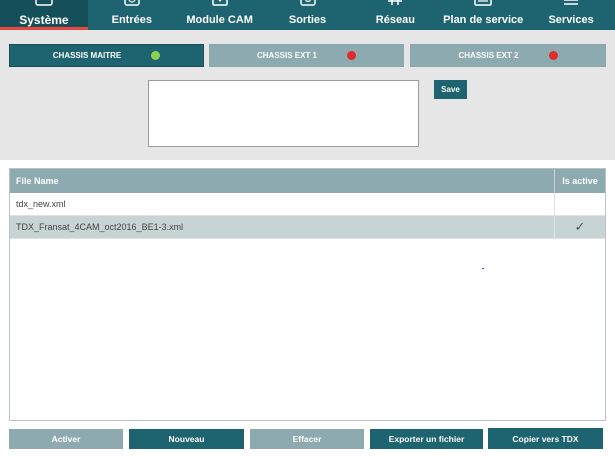 Image resolution: width=615 pixels, height=458 pixels. I want to click on table-header: File Name Is active, so click(307, 181).